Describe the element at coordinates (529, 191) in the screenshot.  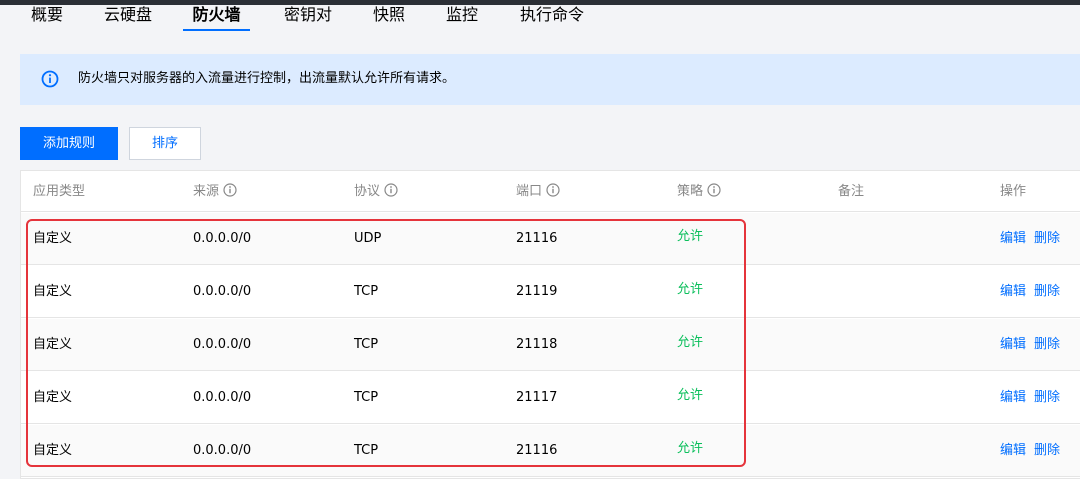
I see `header-port-label: 端口` at that location.